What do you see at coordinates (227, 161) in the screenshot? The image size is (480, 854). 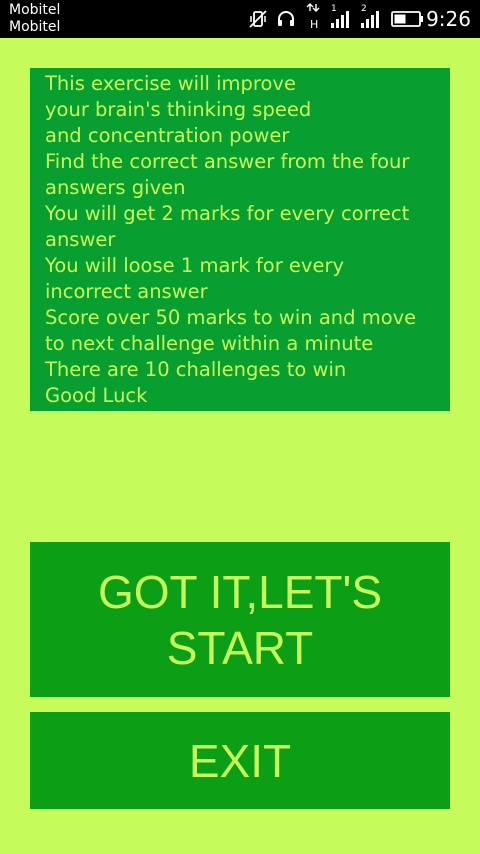 I see `instruction-line: Find the correct answer from the four` at bounding box center [227, 161].